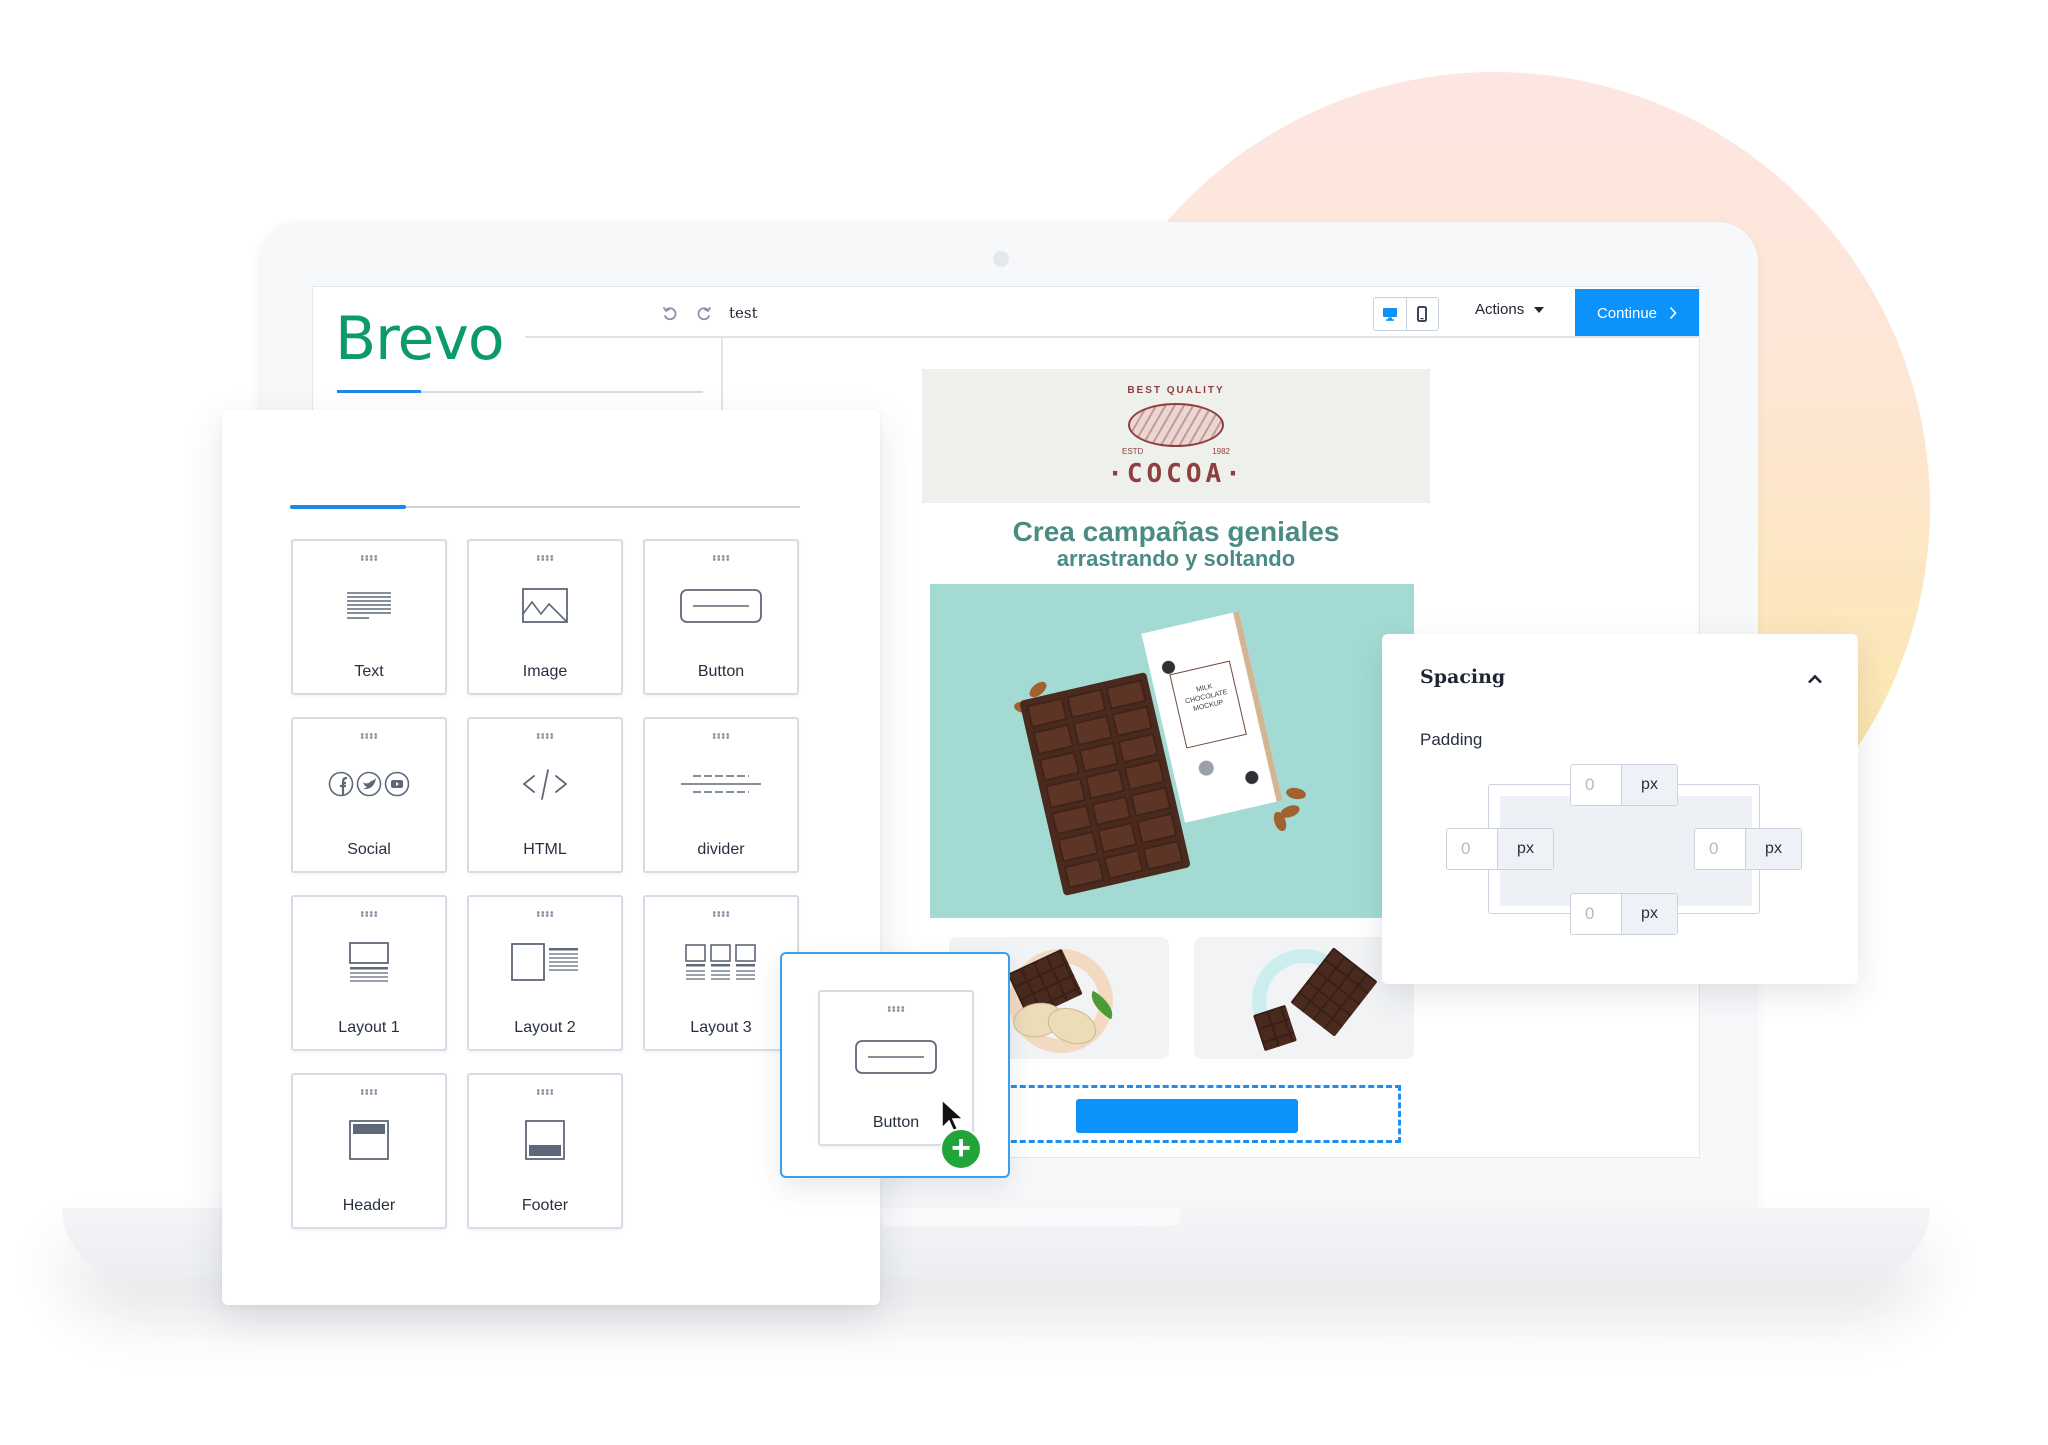 The height and width of the screenshot is (1445, 2048). What do you see at coordinates (1304, 998) in the screenshot?
I see `product-thumbnail` at bounding box center [1304, 998].